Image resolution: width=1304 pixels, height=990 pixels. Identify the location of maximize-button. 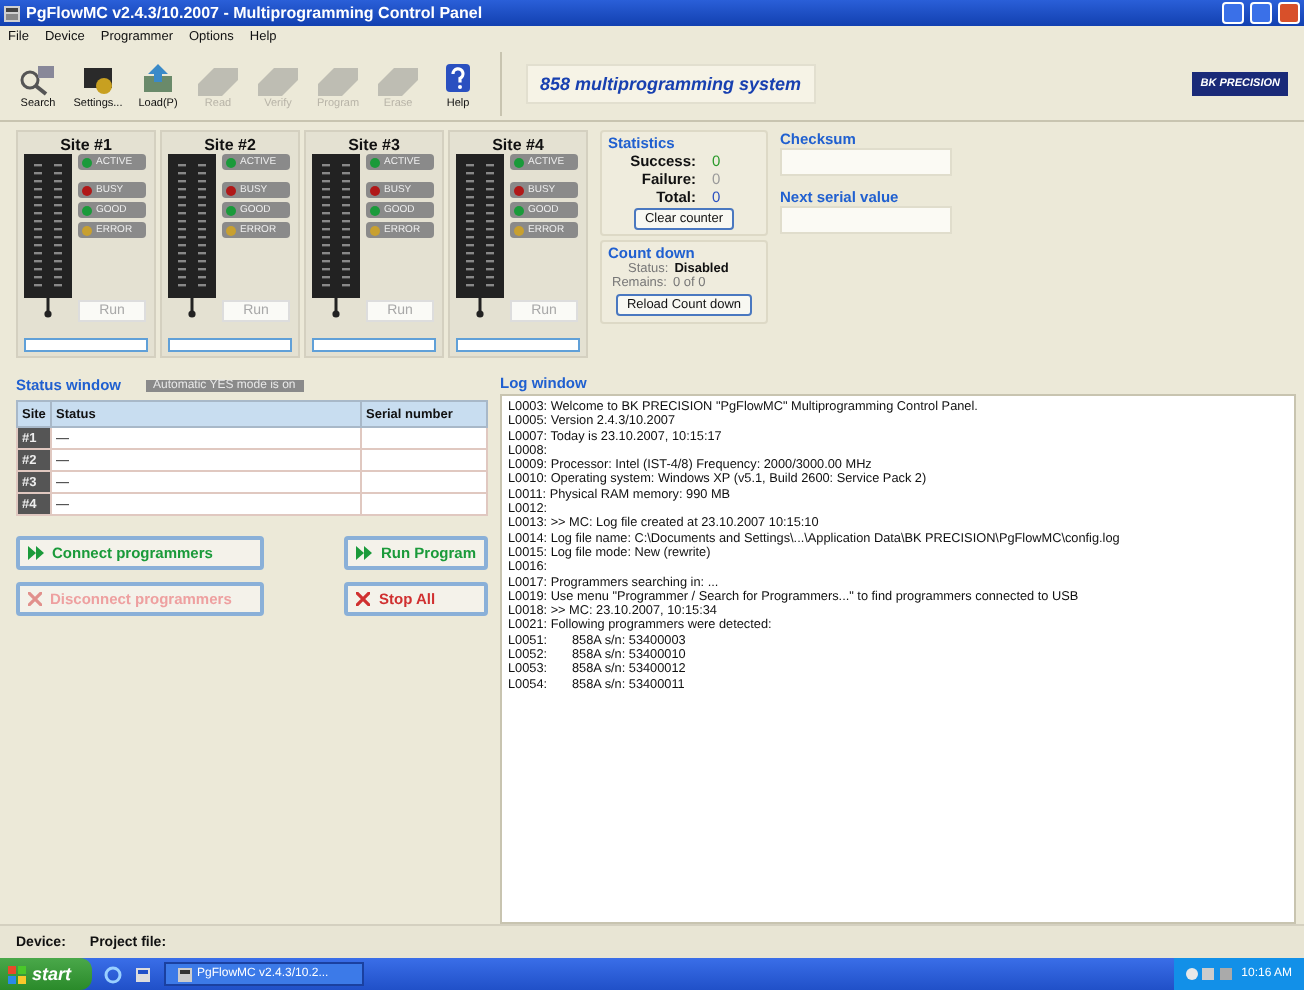
(1261, 13).